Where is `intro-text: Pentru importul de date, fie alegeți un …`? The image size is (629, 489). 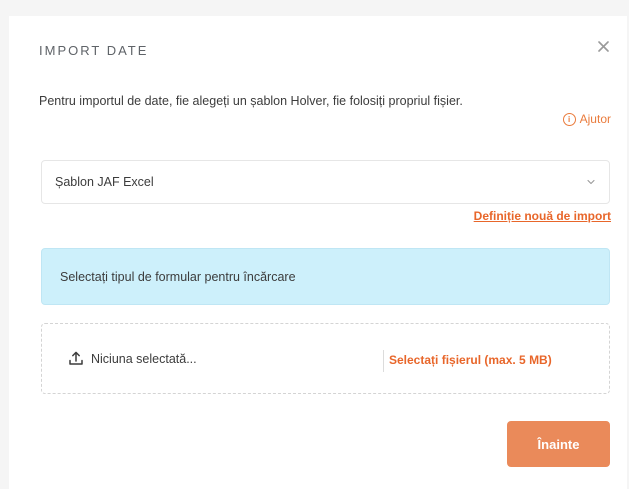 intro-text: Pentru importul de date, fie alegeți un … is located at coordinates (251, 101).